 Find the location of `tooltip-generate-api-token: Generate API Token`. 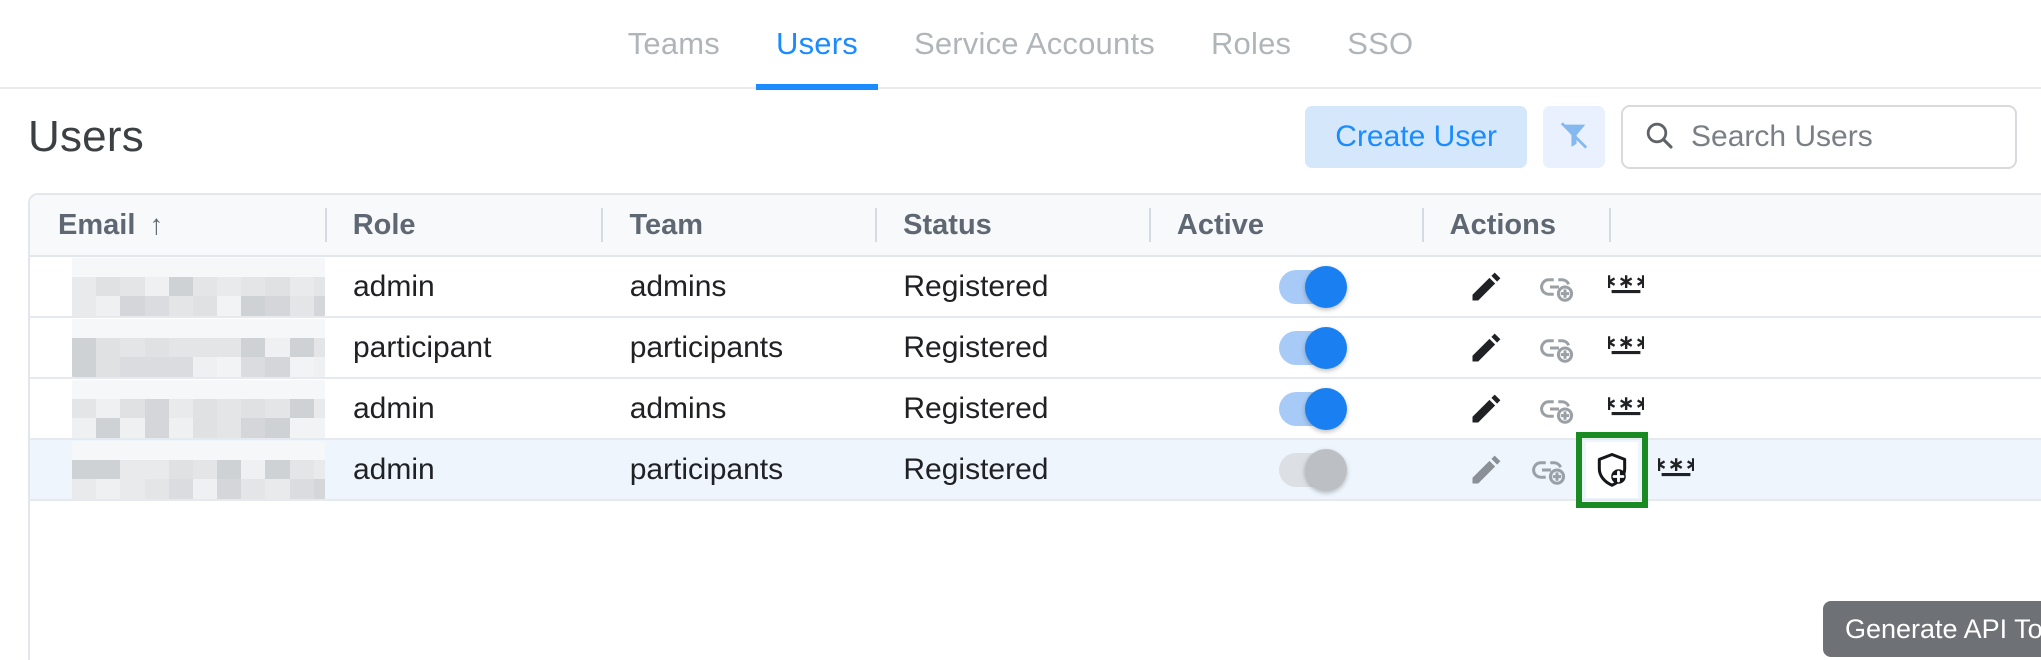

tooltip-generate-api-token: Generate API Token is located at coordinates (1932, 629).